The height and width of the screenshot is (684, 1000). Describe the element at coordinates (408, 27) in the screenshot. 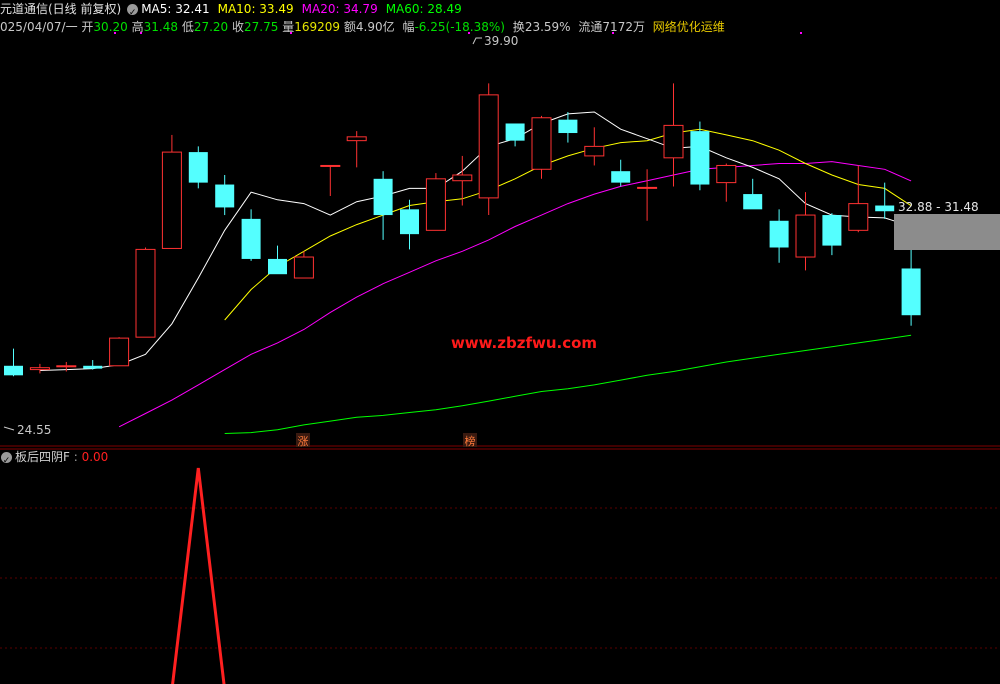

I see `change-label: 幅` at that location.